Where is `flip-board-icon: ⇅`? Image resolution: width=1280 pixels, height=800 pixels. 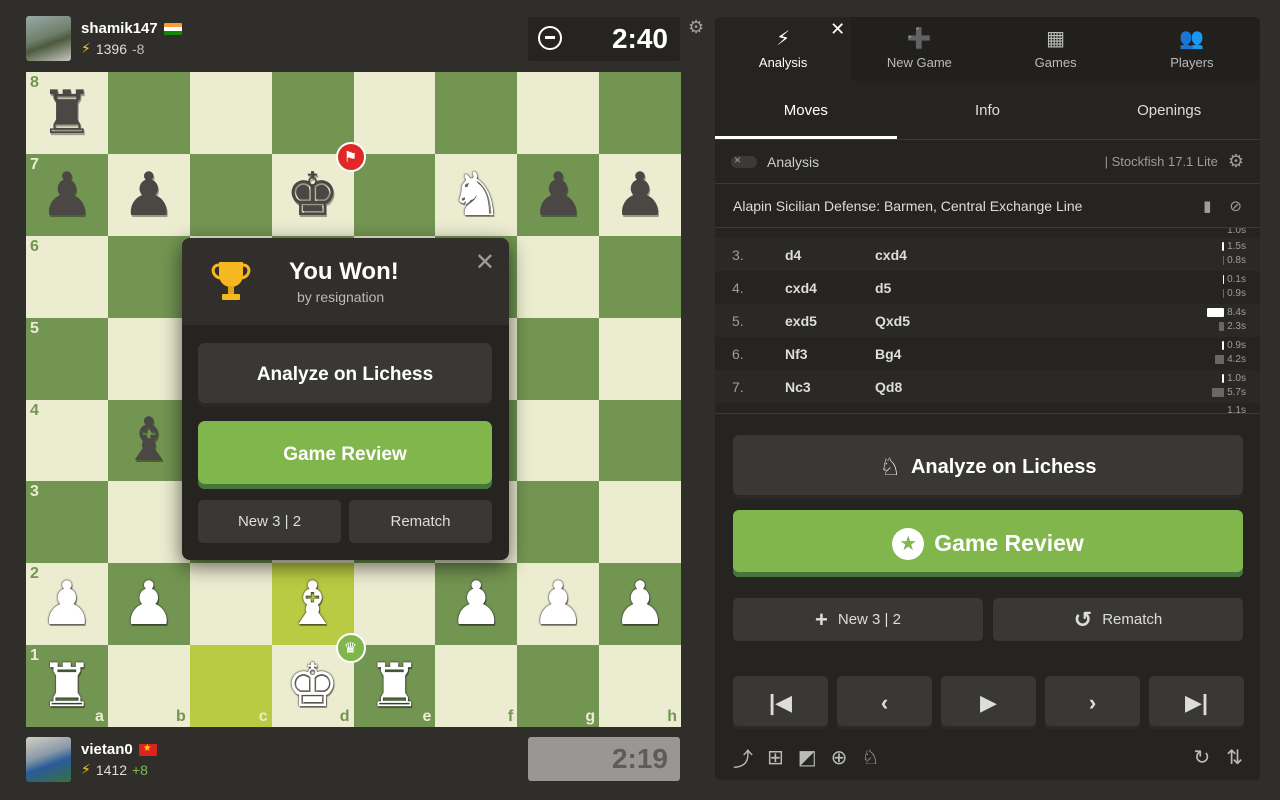
flip-board-icon: ⇅ is located at coordinates (1234, 757).